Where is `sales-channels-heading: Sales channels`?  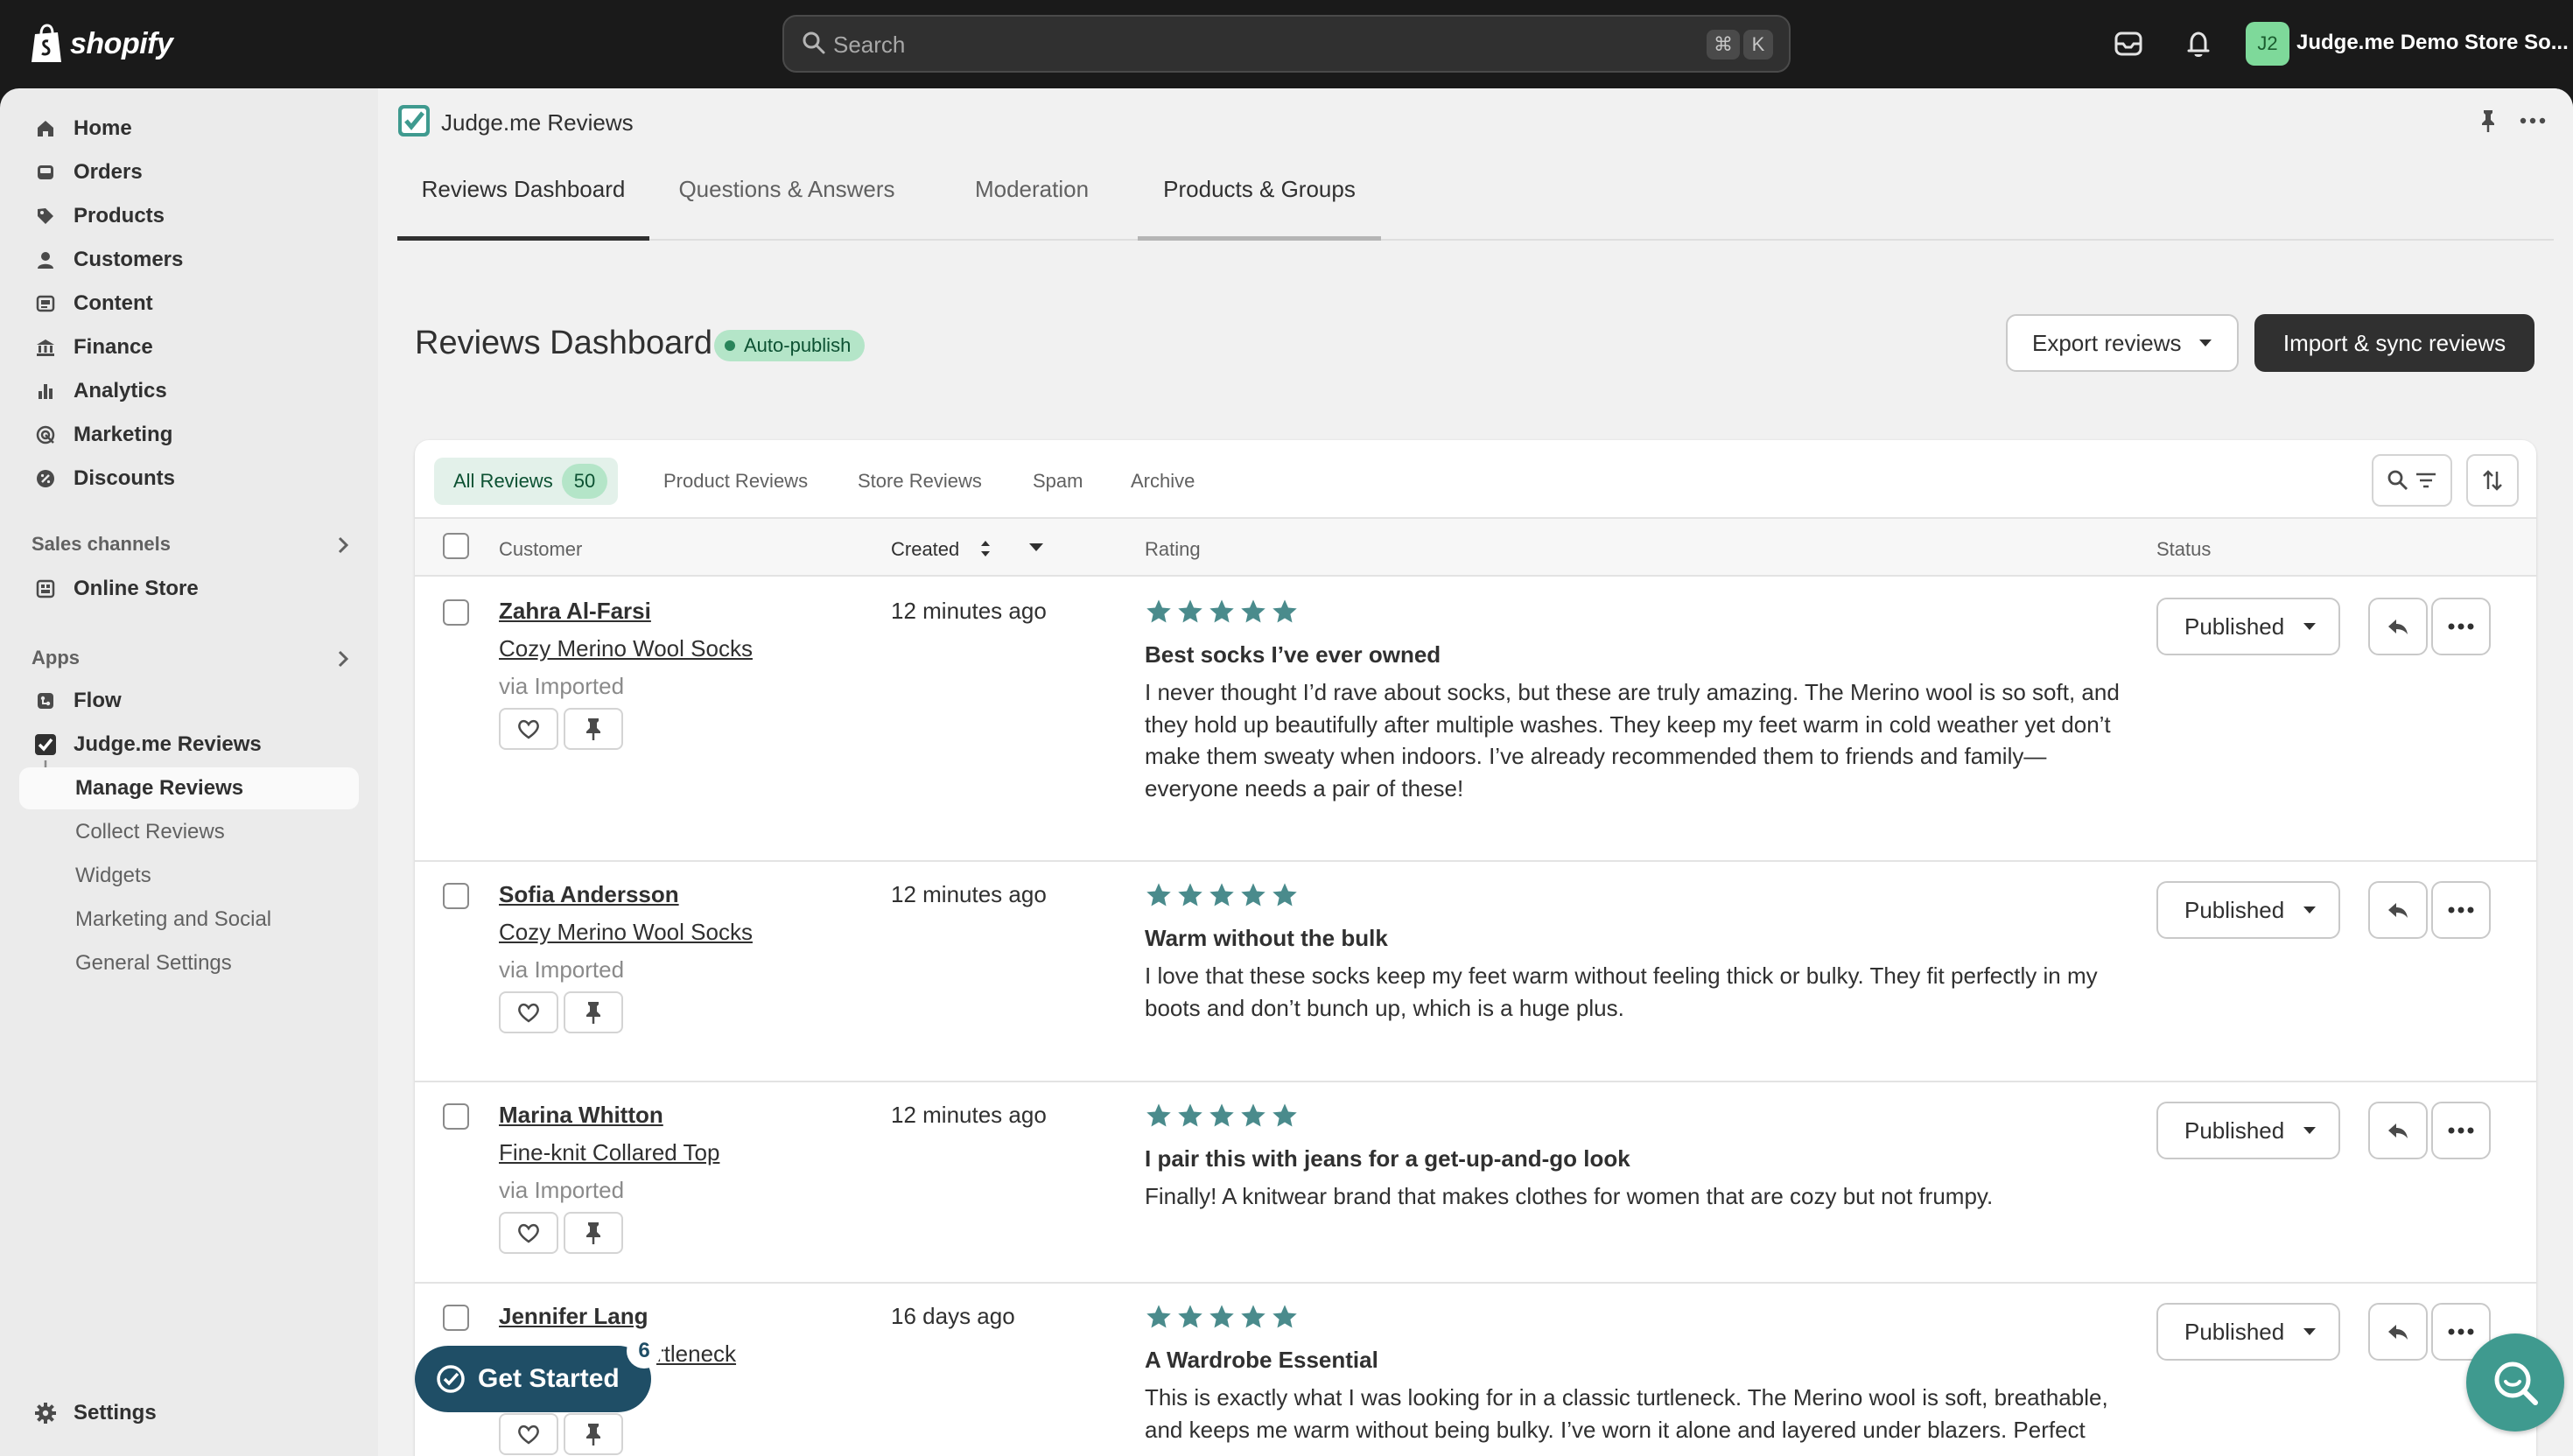
sales-channels-heading: Sales channels is located at coordinates (101, 544).